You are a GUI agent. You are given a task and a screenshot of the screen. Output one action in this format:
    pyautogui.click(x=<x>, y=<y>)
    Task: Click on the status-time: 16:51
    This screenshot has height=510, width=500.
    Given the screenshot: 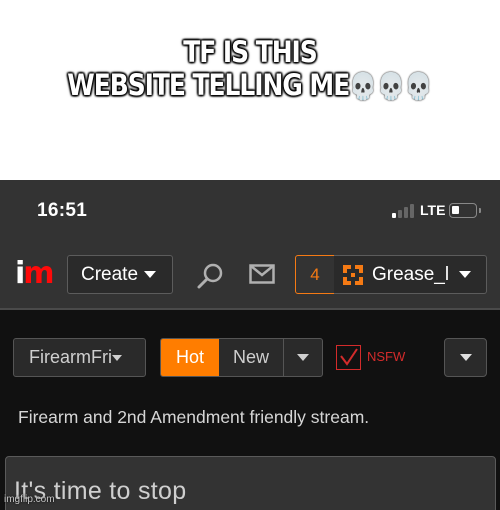 What is the action you would take?
    pyautogui.click(x=62, y=210)
    